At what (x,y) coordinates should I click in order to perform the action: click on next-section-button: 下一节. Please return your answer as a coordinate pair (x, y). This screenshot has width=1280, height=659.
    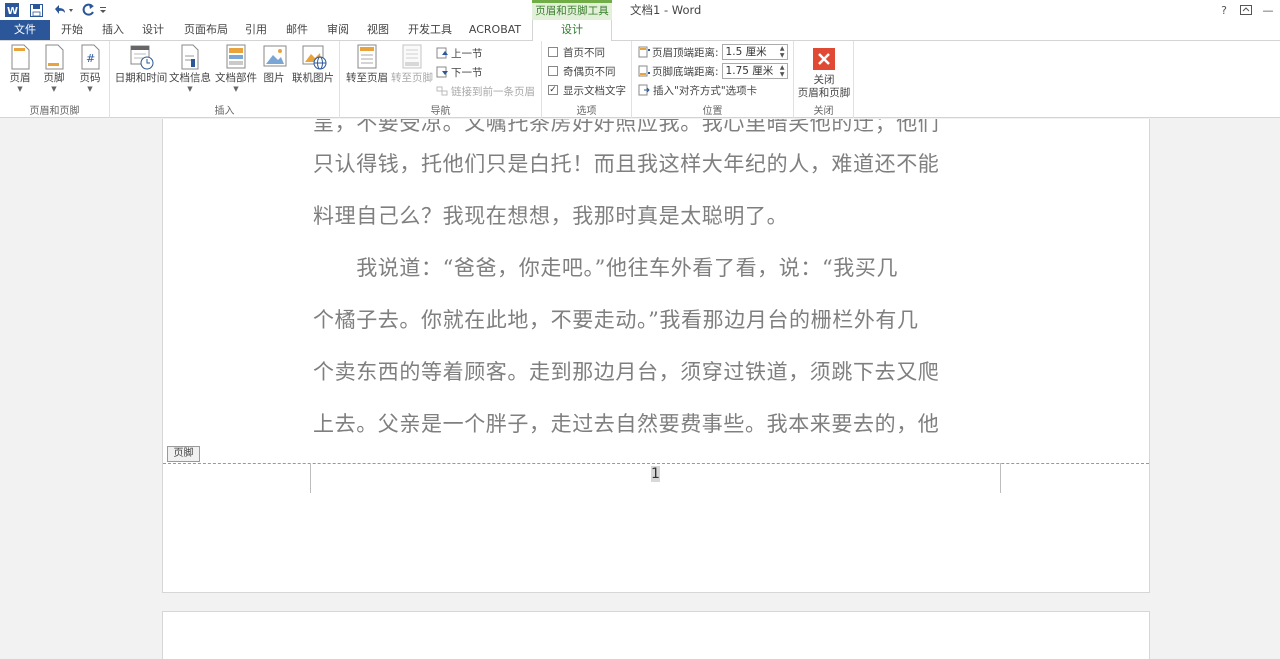
    Looking at the image, I should click on (459, 72).